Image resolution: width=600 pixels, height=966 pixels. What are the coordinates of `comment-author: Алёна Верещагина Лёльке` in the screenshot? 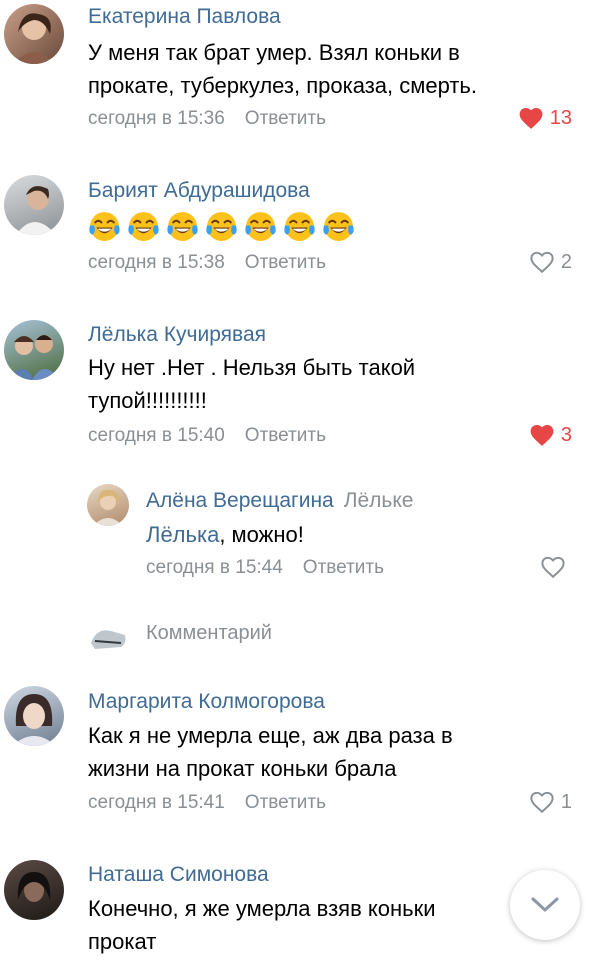 It's located at (279, 501).